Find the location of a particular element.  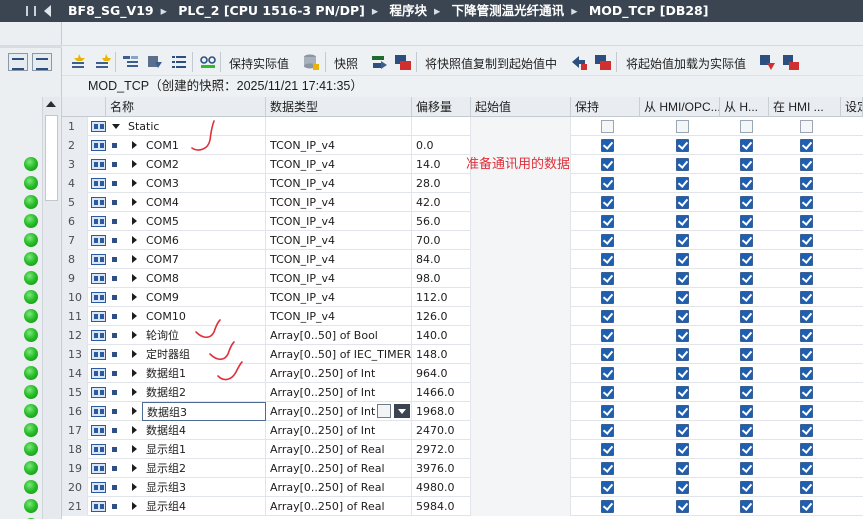

vertical-scrollbar is located at coordinates (51, 308).